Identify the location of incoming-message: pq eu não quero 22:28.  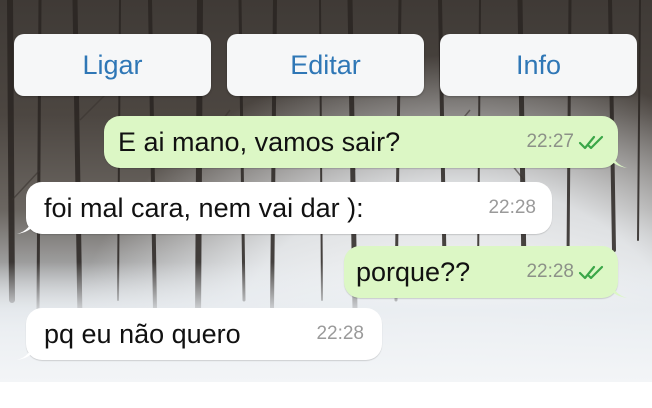
(199, 334).